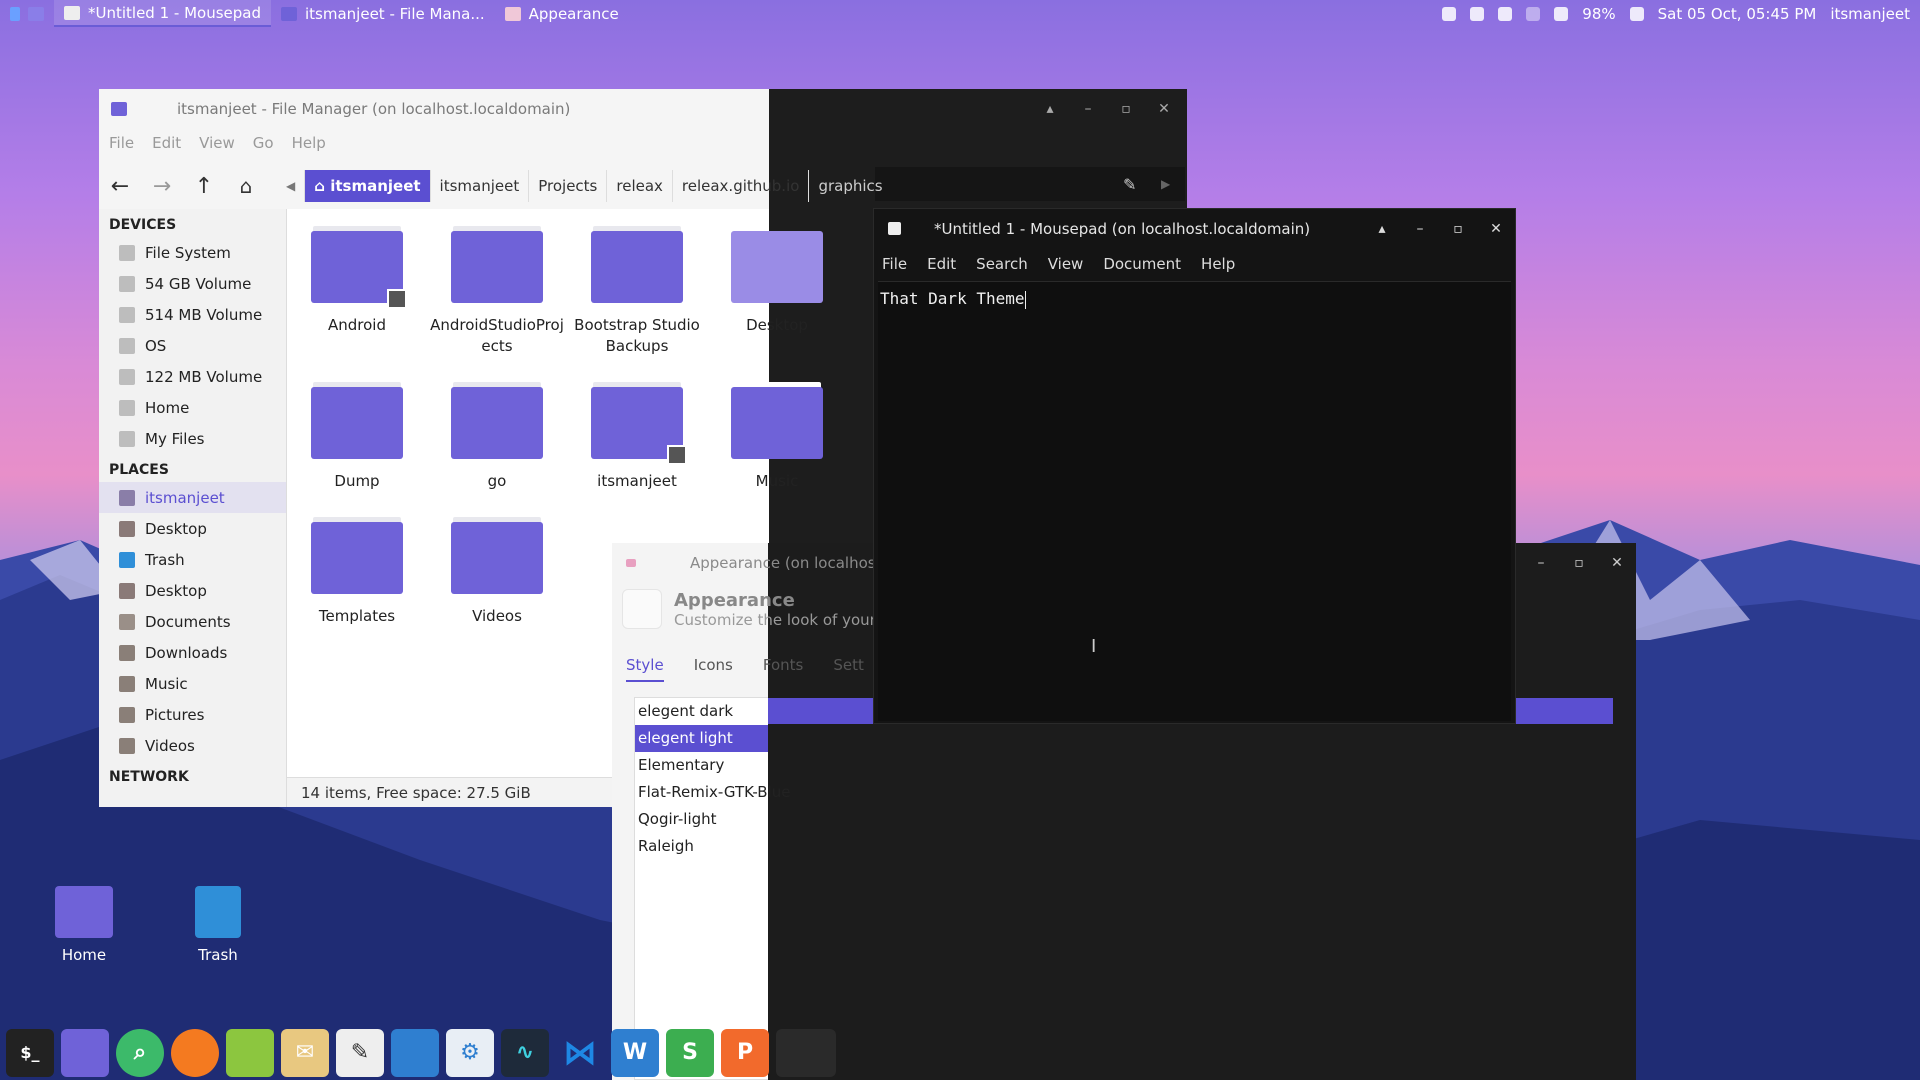  I want to click on file-item-dump: Dump, so click(357, 437).